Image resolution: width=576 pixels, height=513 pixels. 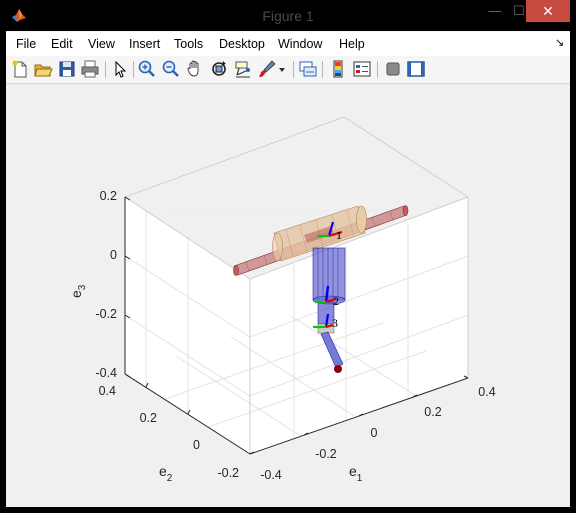 What do you see at coordinates (148, 418) in the screenshot?
I see `y-tick-label: 0.2` at bounding box center [148, 418].